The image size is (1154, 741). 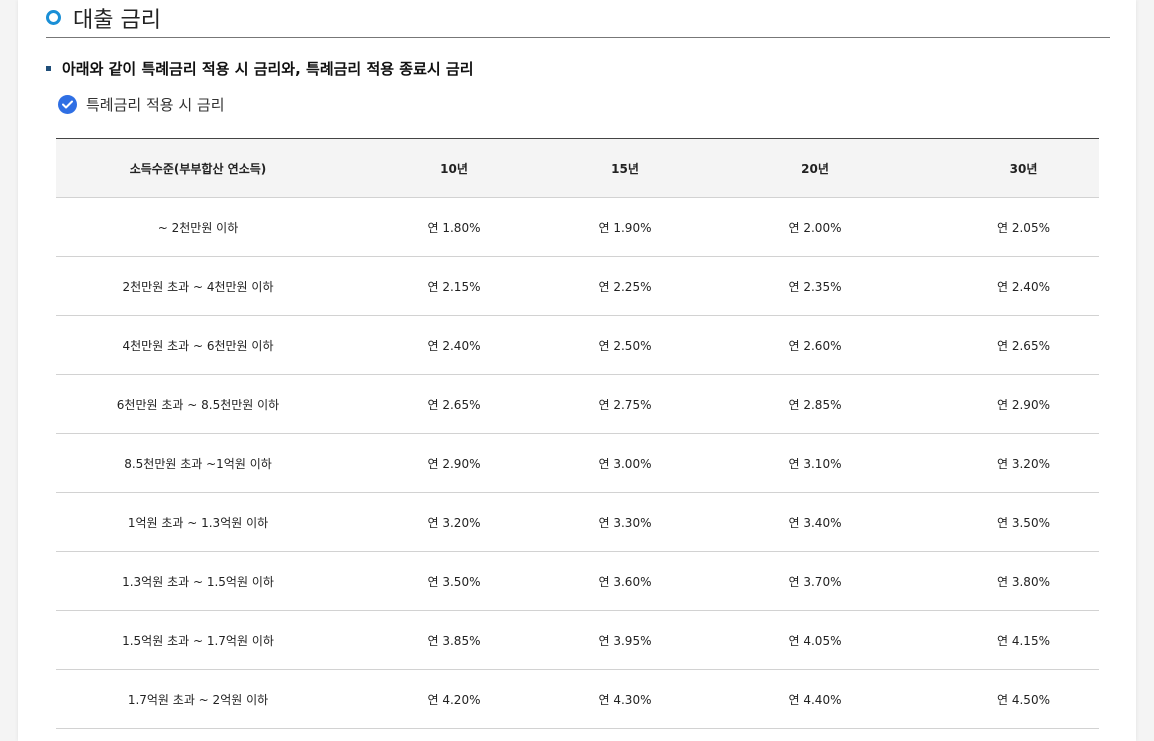 What do you see at coordinates (53, 17) in the screenshot?
I see `ring-bullet-icon` at bounding box center [53, 17].